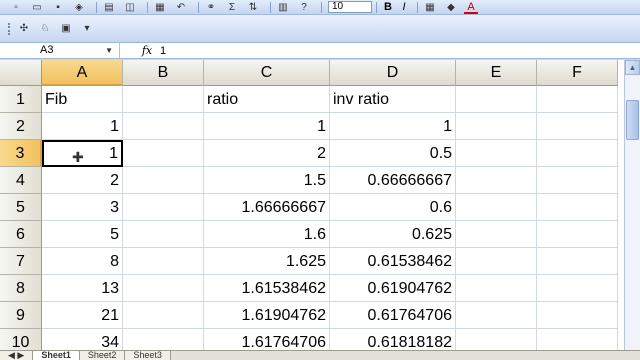  Describe the element at coordinates (496, 315) in the screenshot. I see `cell-e9` at that location.